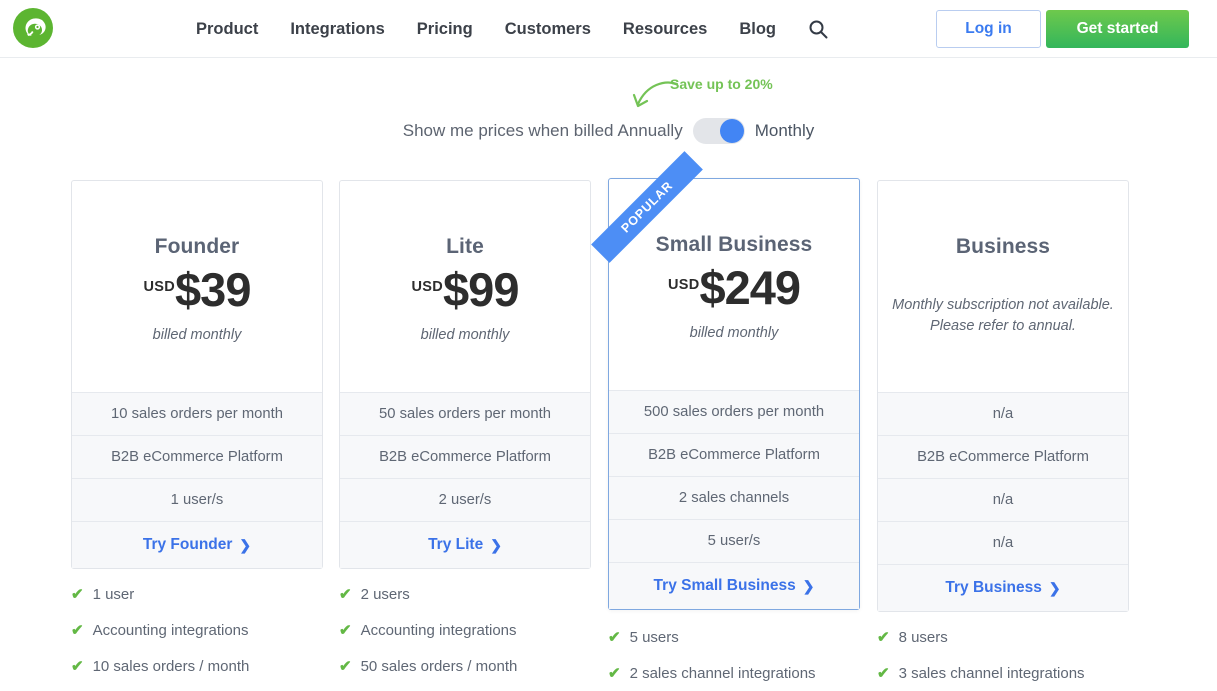 The image size is (1217, 691). Describe the element at coordinates (187, 544) in the screenshot. I see `cta-label: Try Founder` at that location.